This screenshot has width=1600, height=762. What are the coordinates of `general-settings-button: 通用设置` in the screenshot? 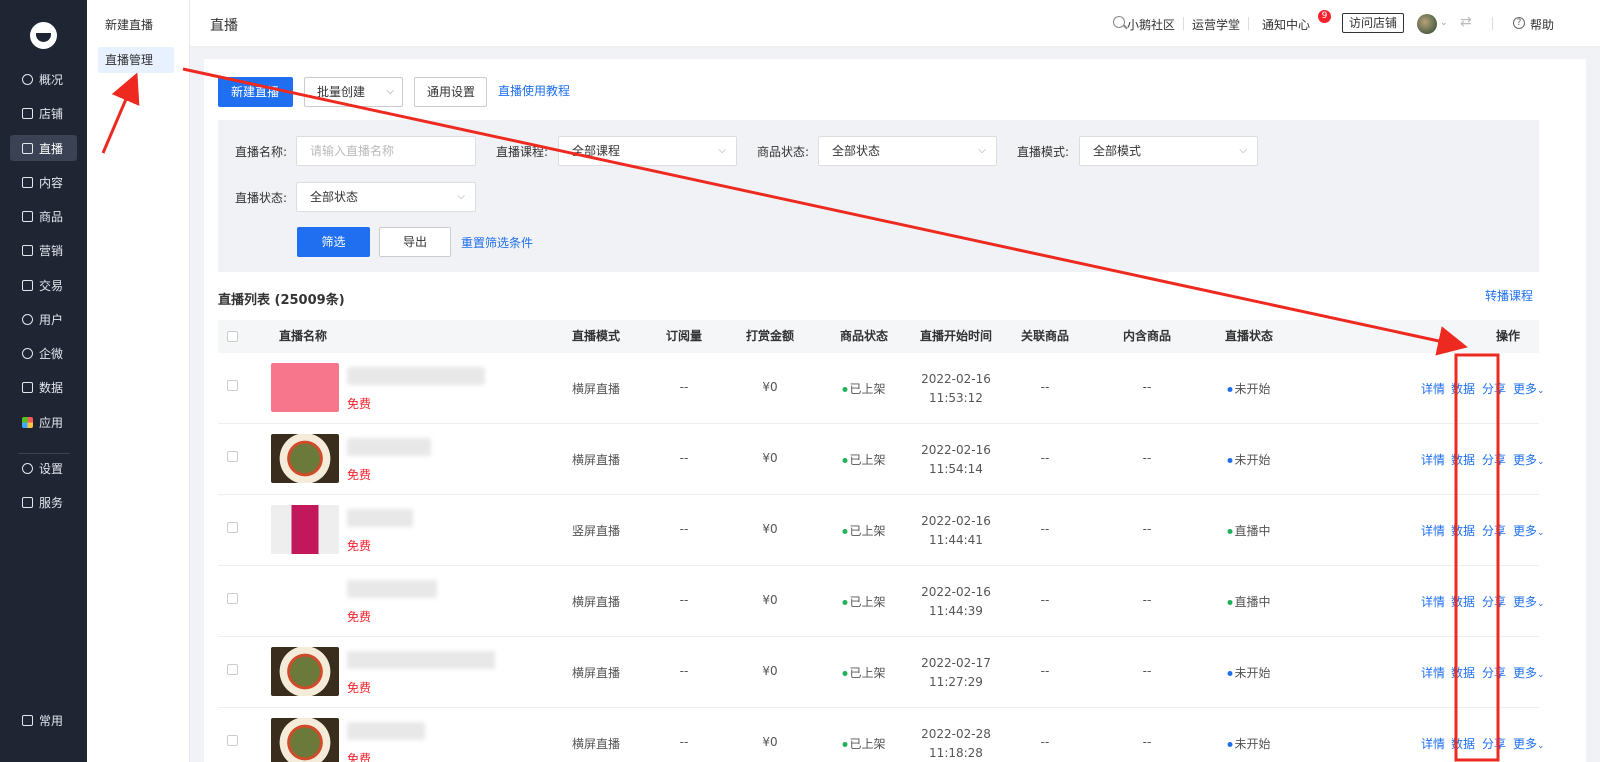 It's located at (450, 92).